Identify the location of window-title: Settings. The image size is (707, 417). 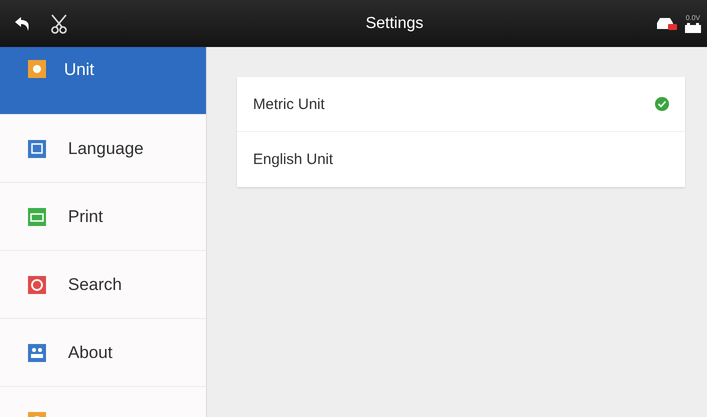
(394, 23).